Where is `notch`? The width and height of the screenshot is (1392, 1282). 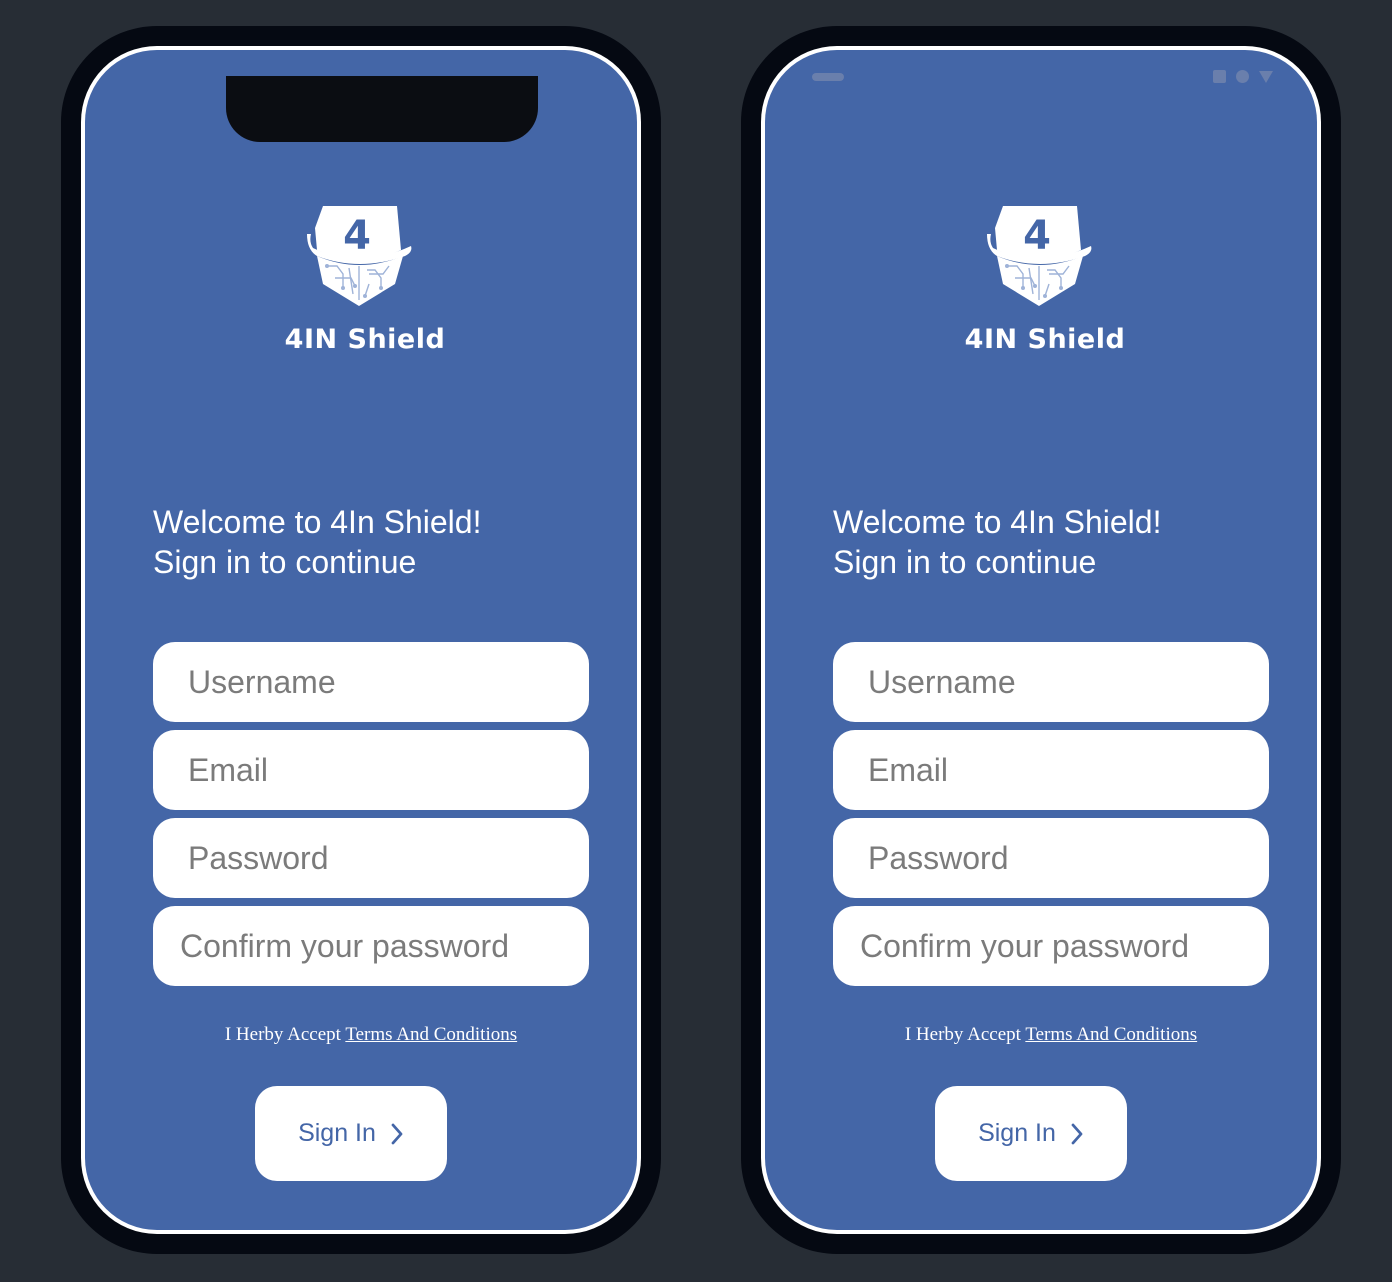 notch is located at coordinates (382, 109).